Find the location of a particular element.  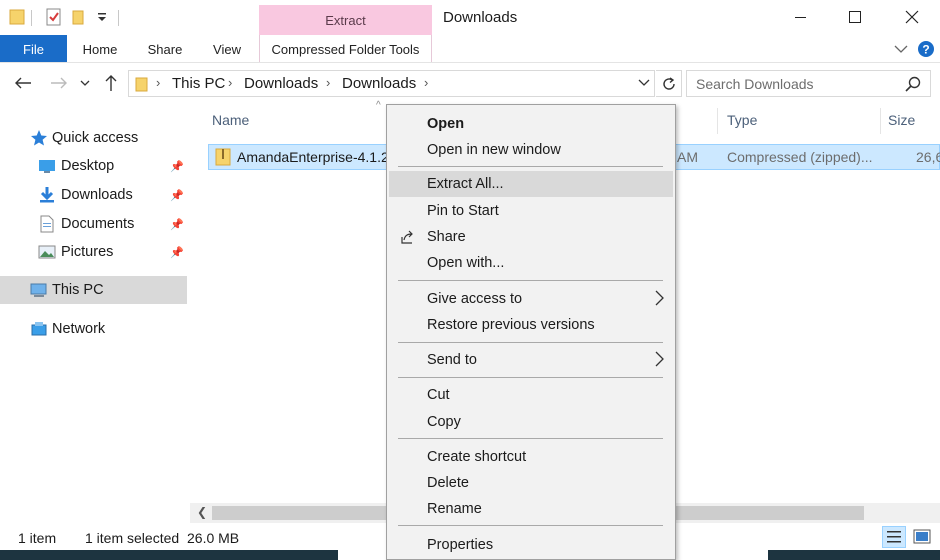

menu-item-give-access-to: Give access to is located at coordinates (531, 299).